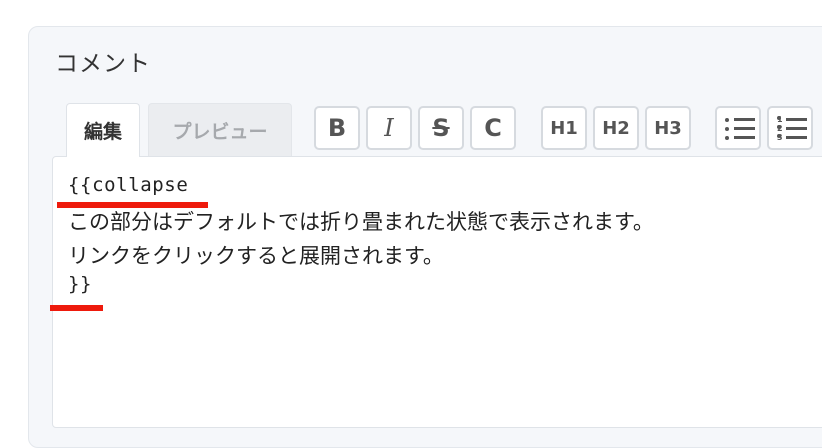  Describe the element at coordinates (80, 284) in the screenshot. I see `editor-line-collapse-close: }}` at that location.